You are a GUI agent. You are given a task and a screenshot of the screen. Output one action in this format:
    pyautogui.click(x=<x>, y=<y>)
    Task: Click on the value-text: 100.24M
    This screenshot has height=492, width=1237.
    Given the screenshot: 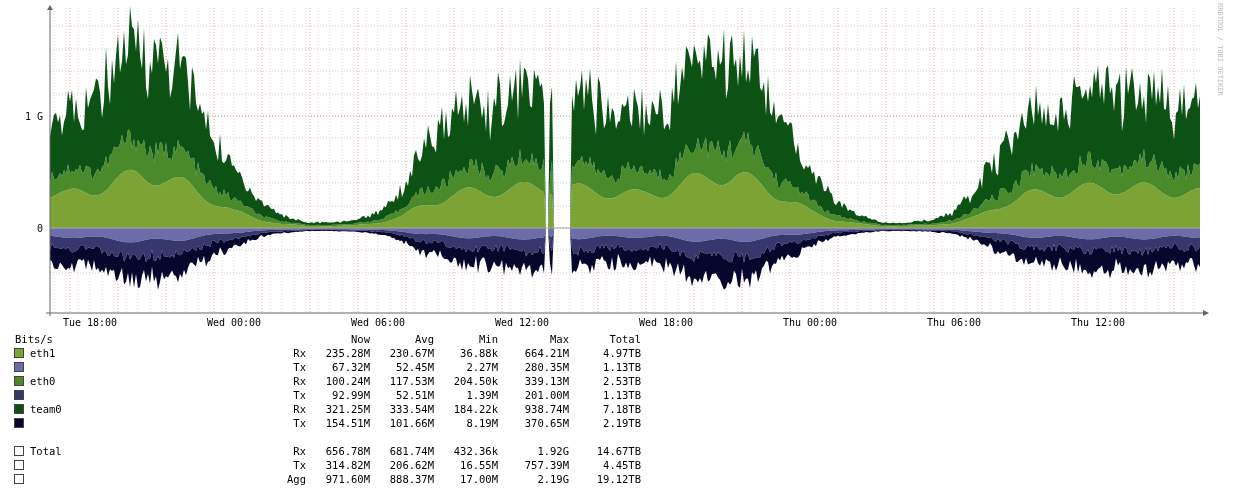 What is the action you would take?
    pyautogui.click(x=347, y=381)
    